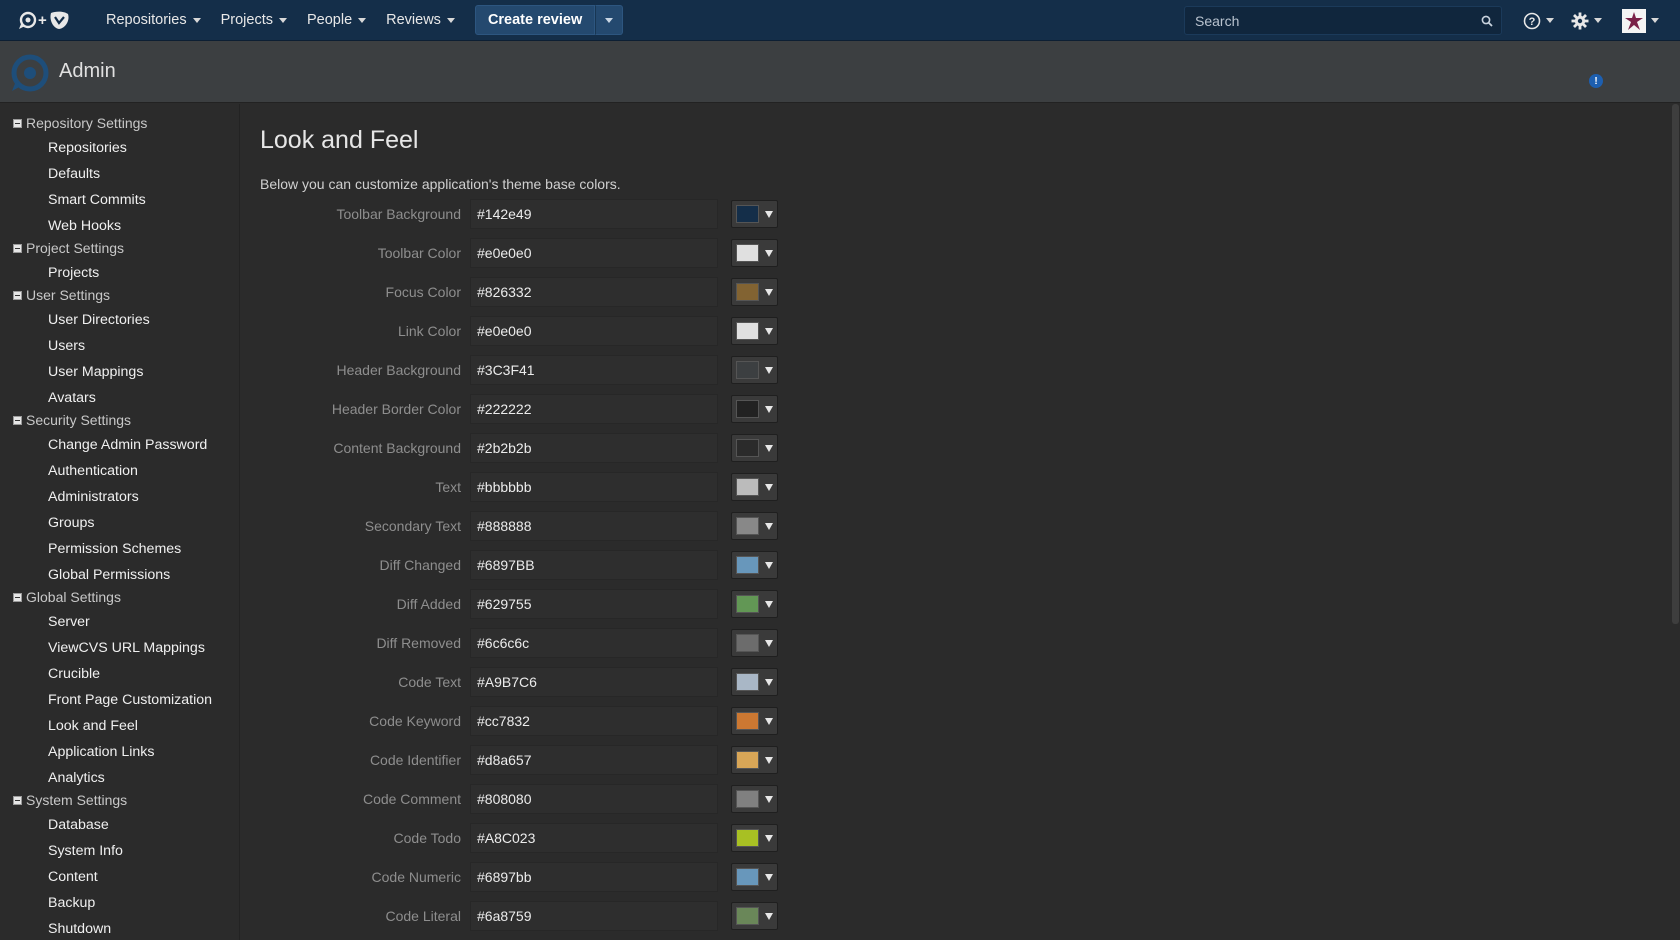 The width and height of the screenshot is (1680, 940). Describe the element at coordinates (50, 20) in the screenshot. I see `fisheye-crucible-logo-icon: +` at that location.